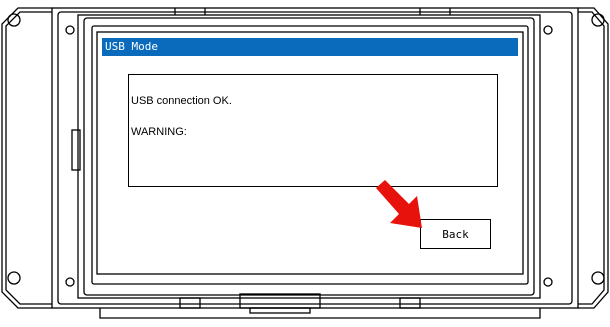 The width and height of the screenshot is (610, 327). Describe the element at coordinates (131, 46) in the screenshot. I see `window-title: USB Mode` at that location.